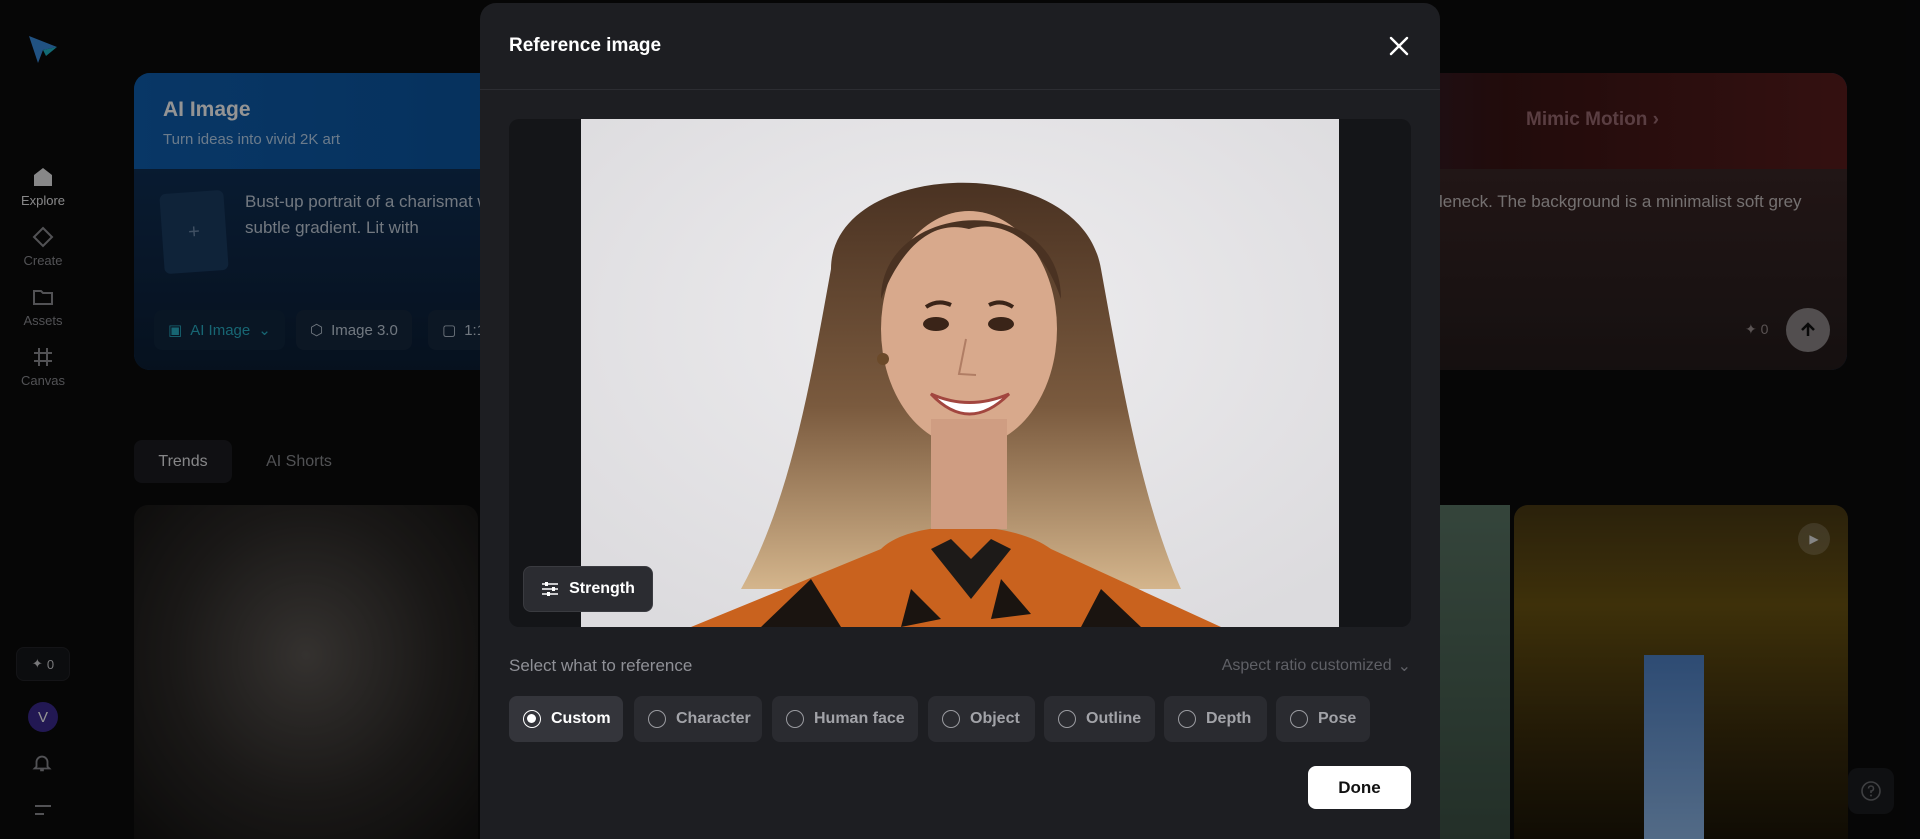  Describe the element at coordinates (995, 718) in the screenshot. I see `option-label: Object` at that location.